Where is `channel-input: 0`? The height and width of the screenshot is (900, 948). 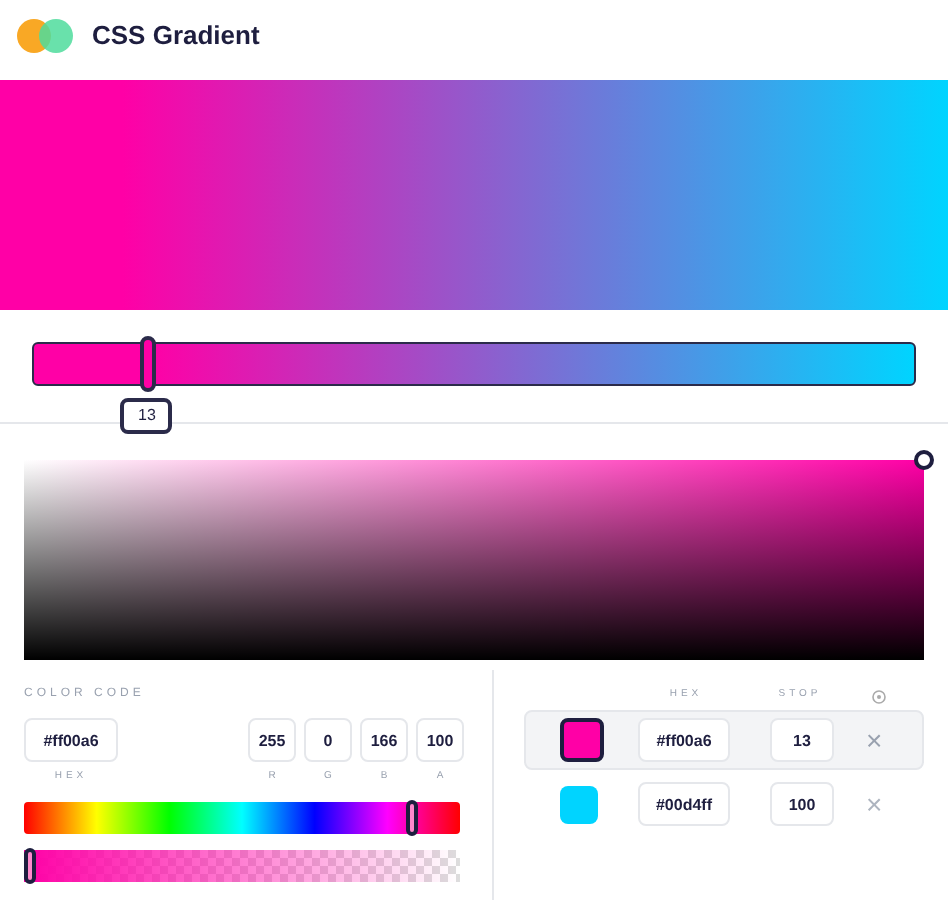 channel-input: 0 is located at coordinates (328, 740).